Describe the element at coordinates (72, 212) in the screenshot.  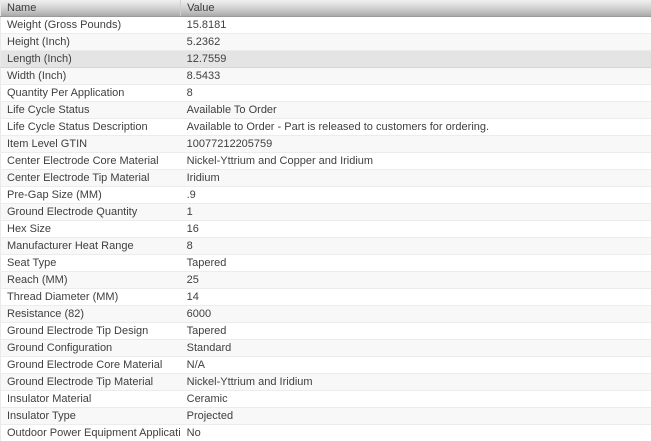
I see `attribute-name-cell: Ground Electrode Quantity` at that location.